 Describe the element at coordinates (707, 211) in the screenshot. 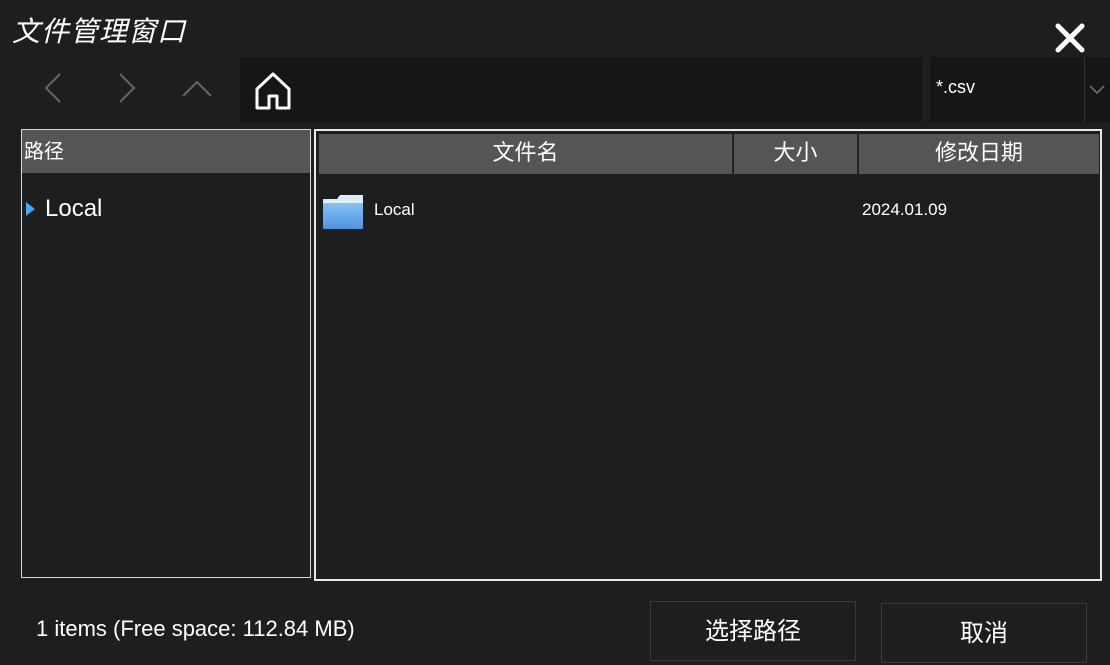

I see `file-row: Local 2024.01.09` at that location.